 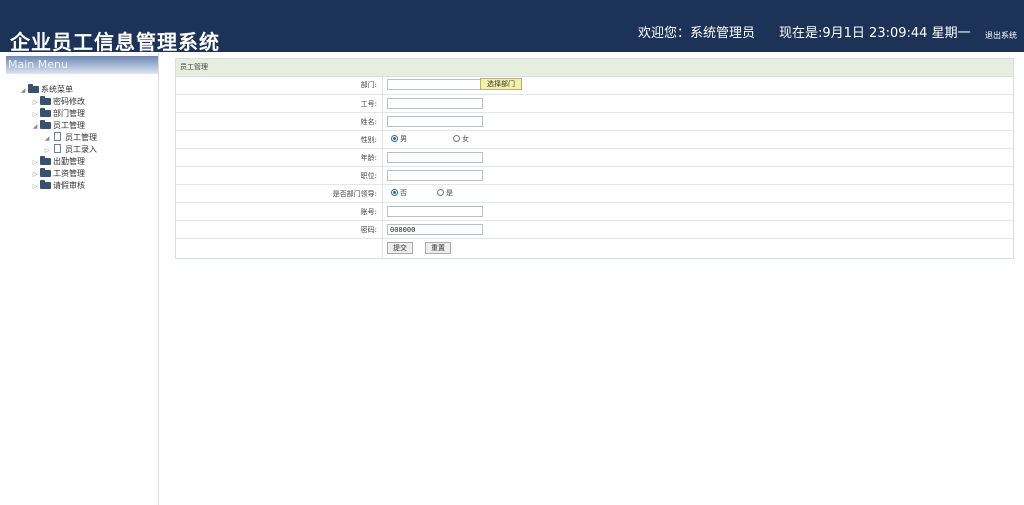 I want to click on gender-male-radio: 男, so click(x=399, y=139).